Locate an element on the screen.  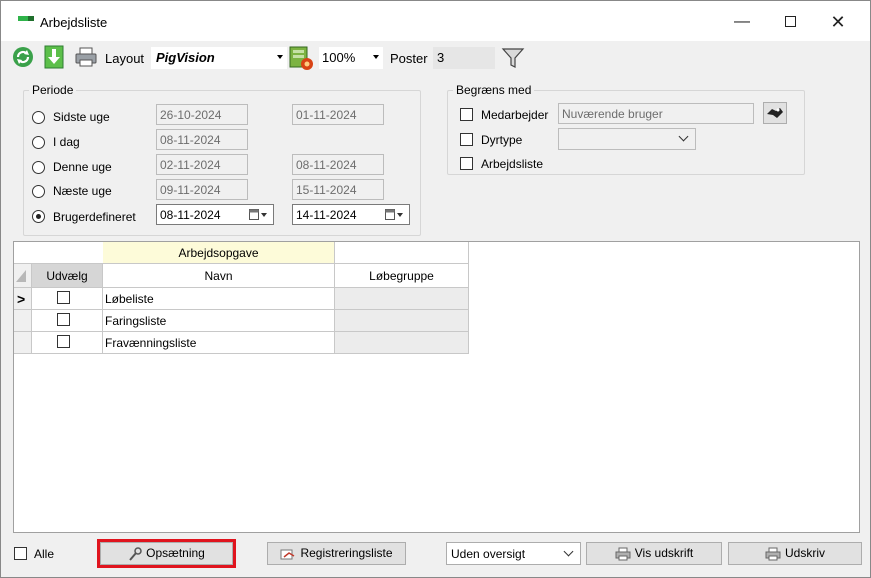
sidste-uge-to: 01-11-2024 is located at coordinates (338, 114).